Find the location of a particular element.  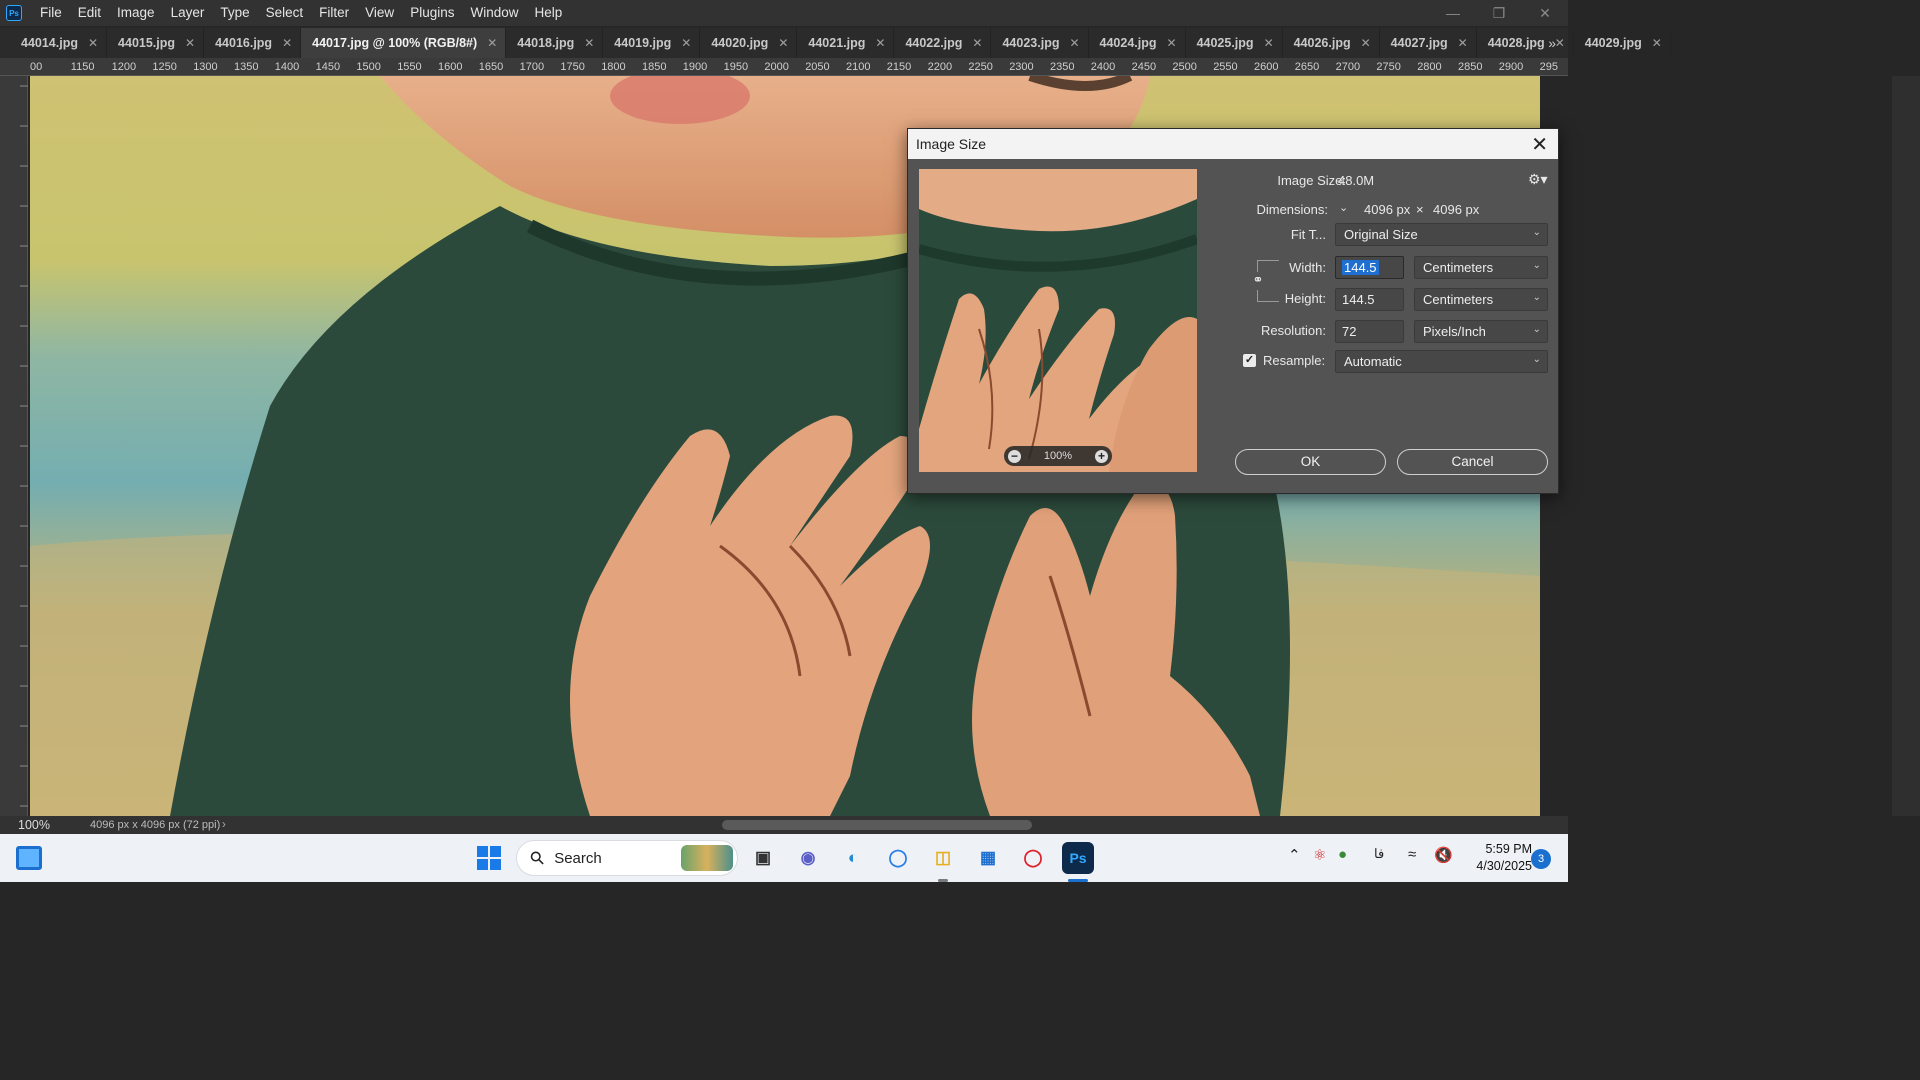

doc-tab-label: 44014.jpg is located at coordinates (49, 43).